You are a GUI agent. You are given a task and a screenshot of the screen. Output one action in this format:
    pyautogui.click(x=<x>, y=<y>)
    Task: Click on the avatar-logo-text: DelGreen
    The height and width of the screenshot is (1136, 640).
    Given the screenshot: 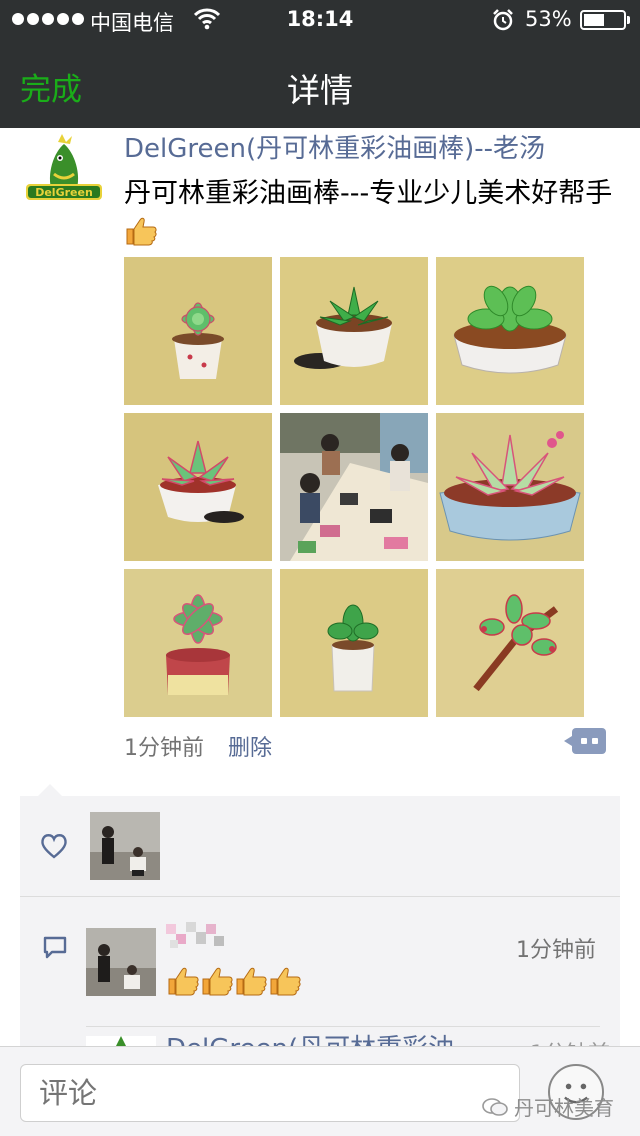 What is the action you would take?
    pyautogui.click(x=64, y=192)
    